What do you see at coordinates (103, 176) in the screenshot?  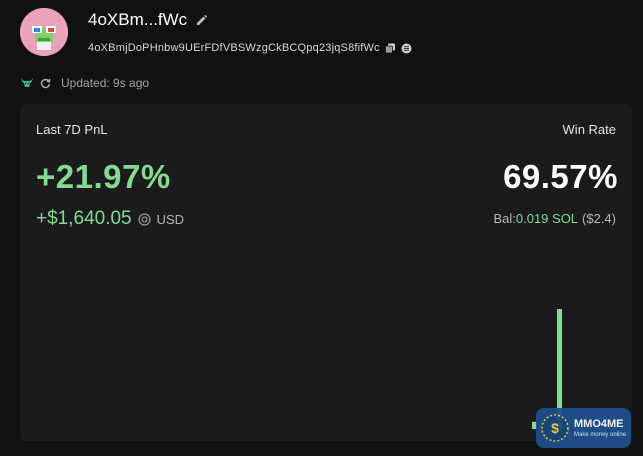 I see `pnl-percent: +21.97%` at bounding box center [103, 176].